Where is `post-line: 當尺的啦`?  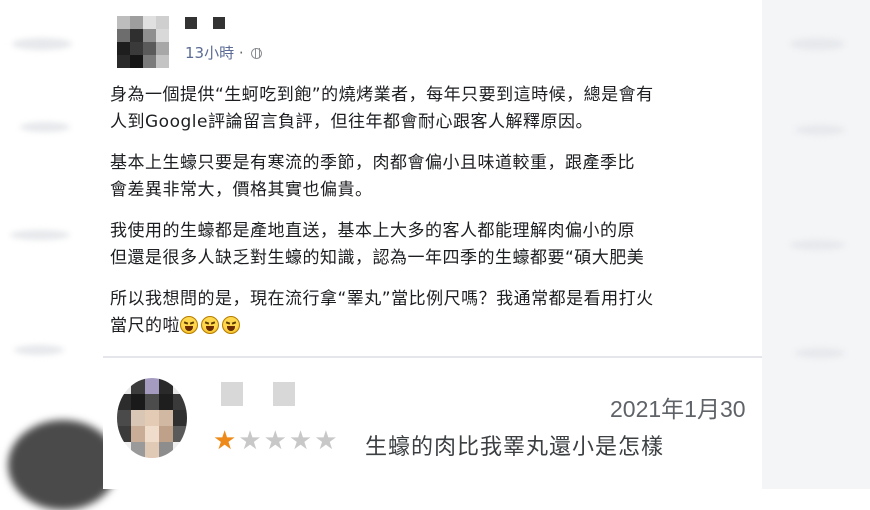 post-line: 當尺的啦 is located at coordinates (145, 326).